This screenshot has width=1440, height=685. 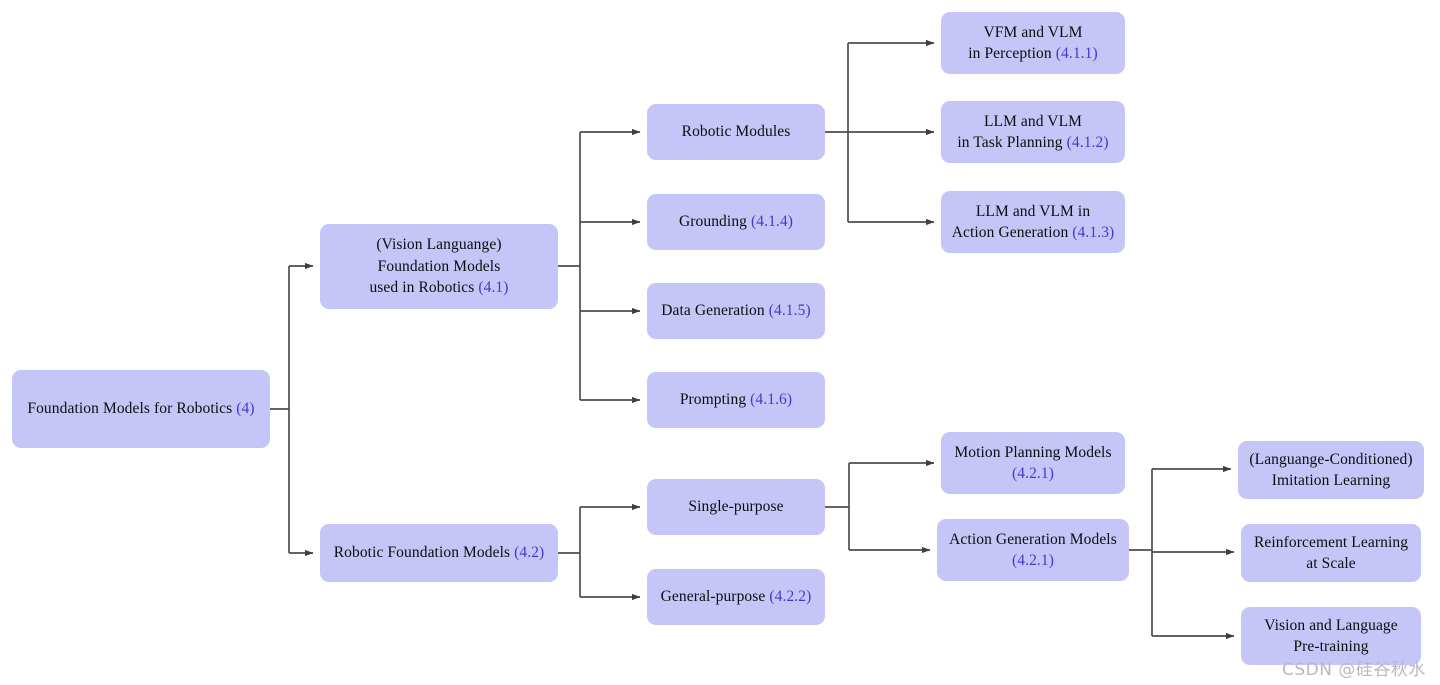 What do you see at coordinates (1331, 635) in the screenshot?
I see `node-label: Vision and Language Pre-training` at bounding box center [1331, 635].